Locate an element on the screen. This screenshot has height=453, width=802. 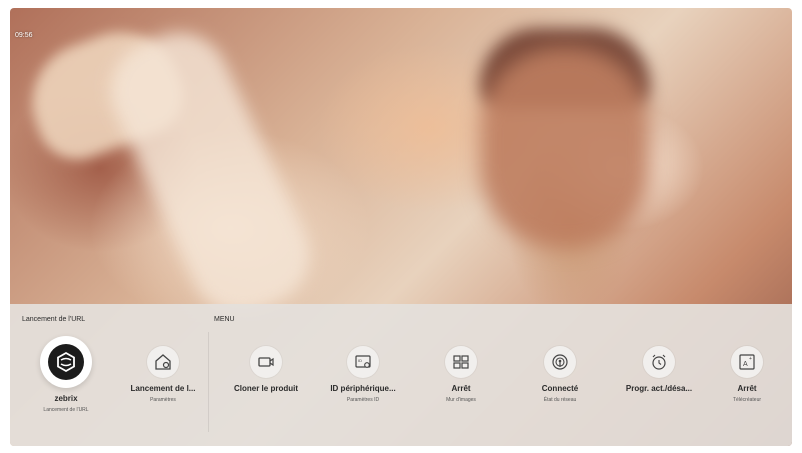
menu-item-teletext: A + Arrêt Télécréateur is located at coordinates (747, 374).